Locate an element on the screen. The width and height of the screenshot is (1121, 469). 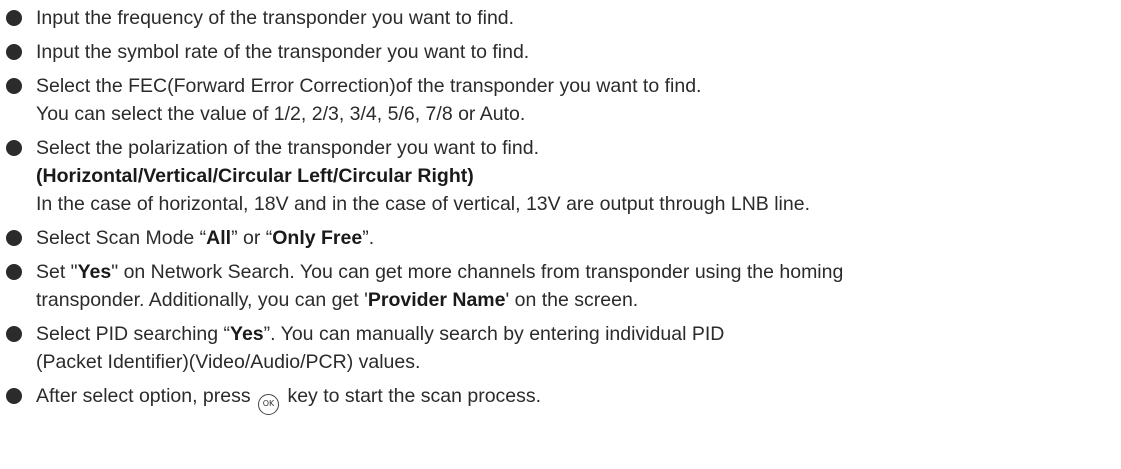
text-segment: Set " is located at coordinates (57, 272).